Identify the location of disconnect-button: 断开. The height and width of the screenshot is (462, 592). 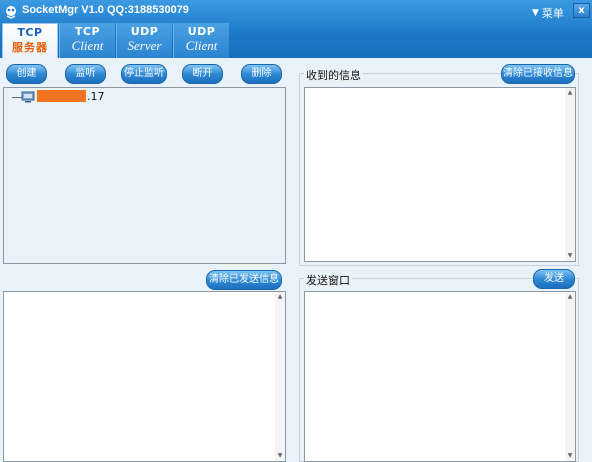
(202, 74).